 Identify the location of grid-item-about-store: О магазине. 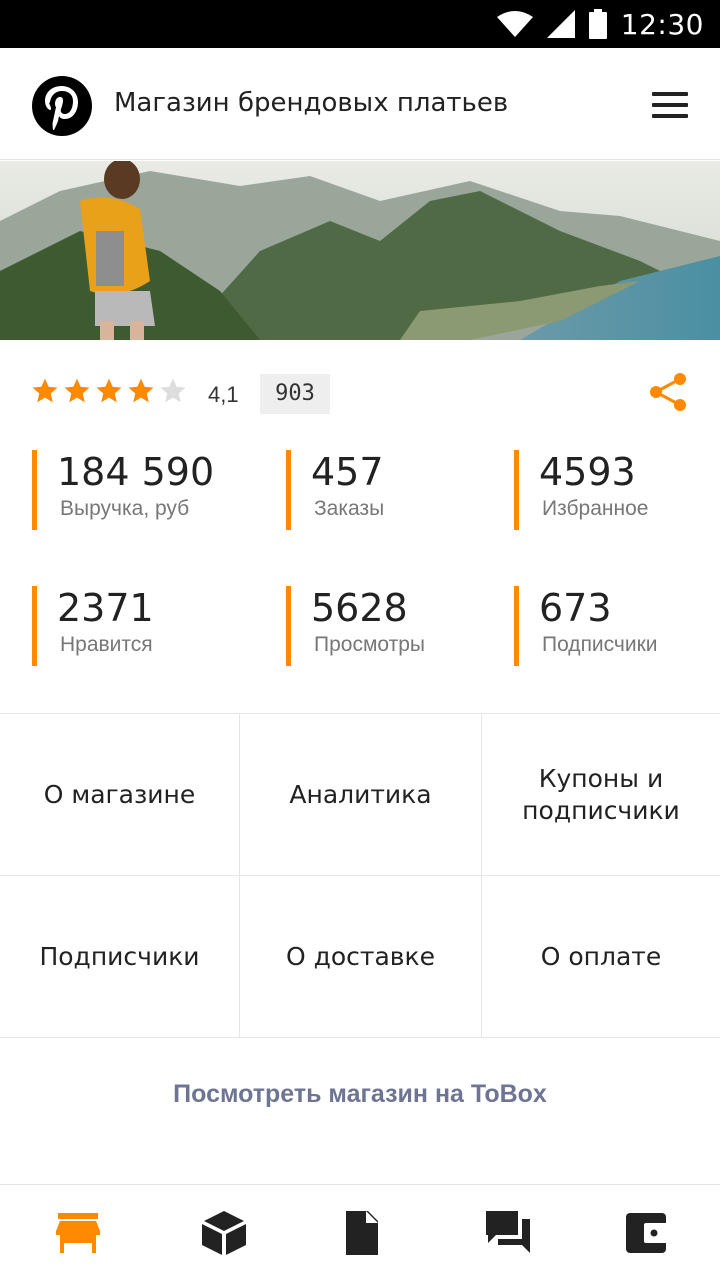
(120, 795).